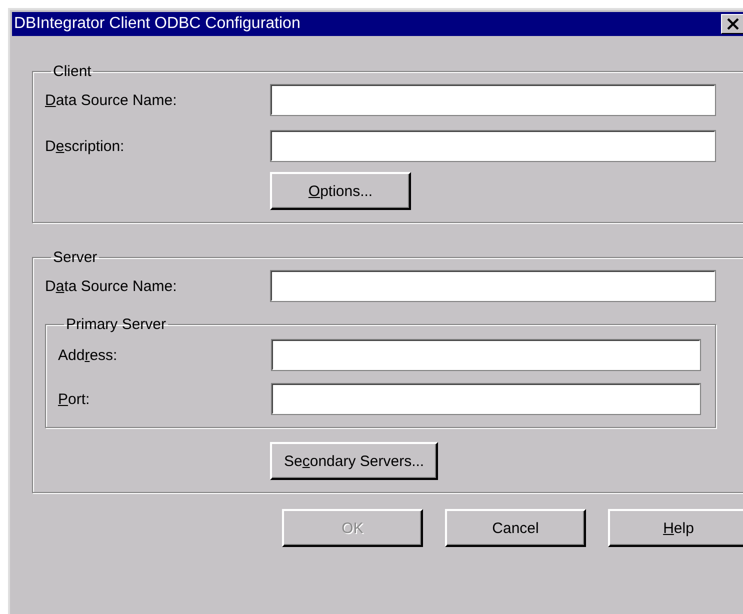  What do you see at coordinates (74, 399) in the screenshot?
I see `field-label: Port:` at bounding box center [74, 399].